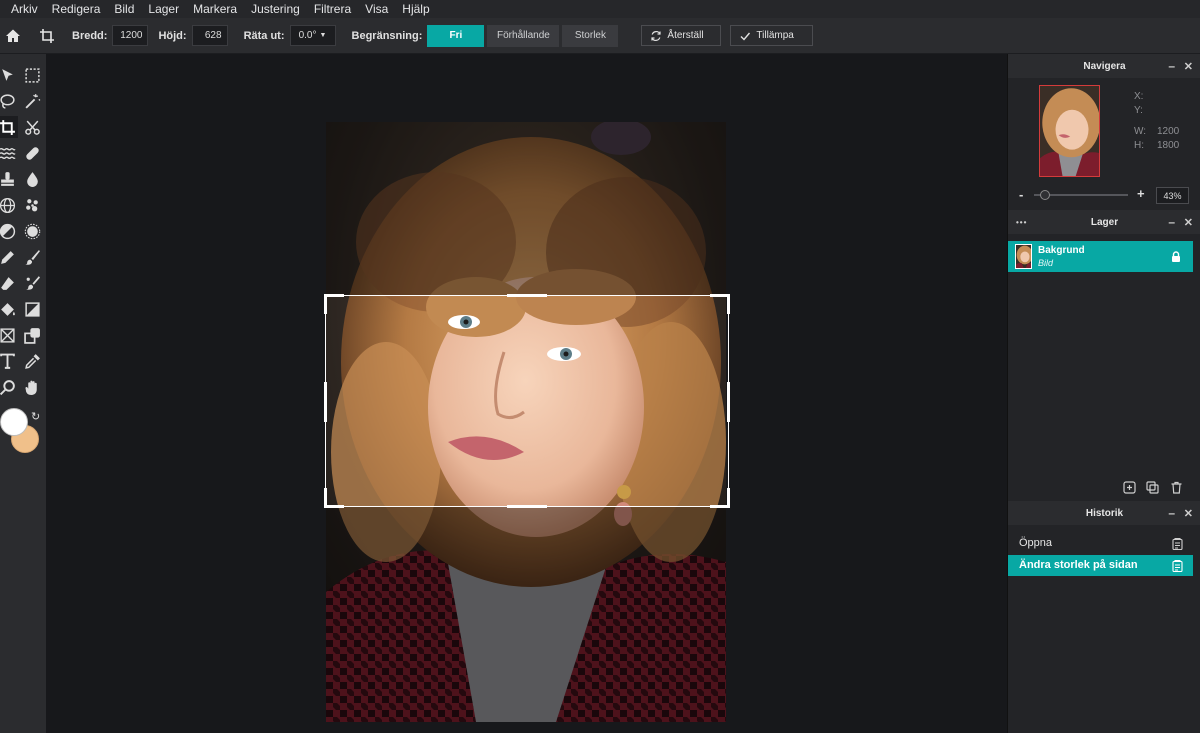 This screenshot has width=1200, height=733. I want to click on menu-arkiv: Arkiv, so click(24, 9).